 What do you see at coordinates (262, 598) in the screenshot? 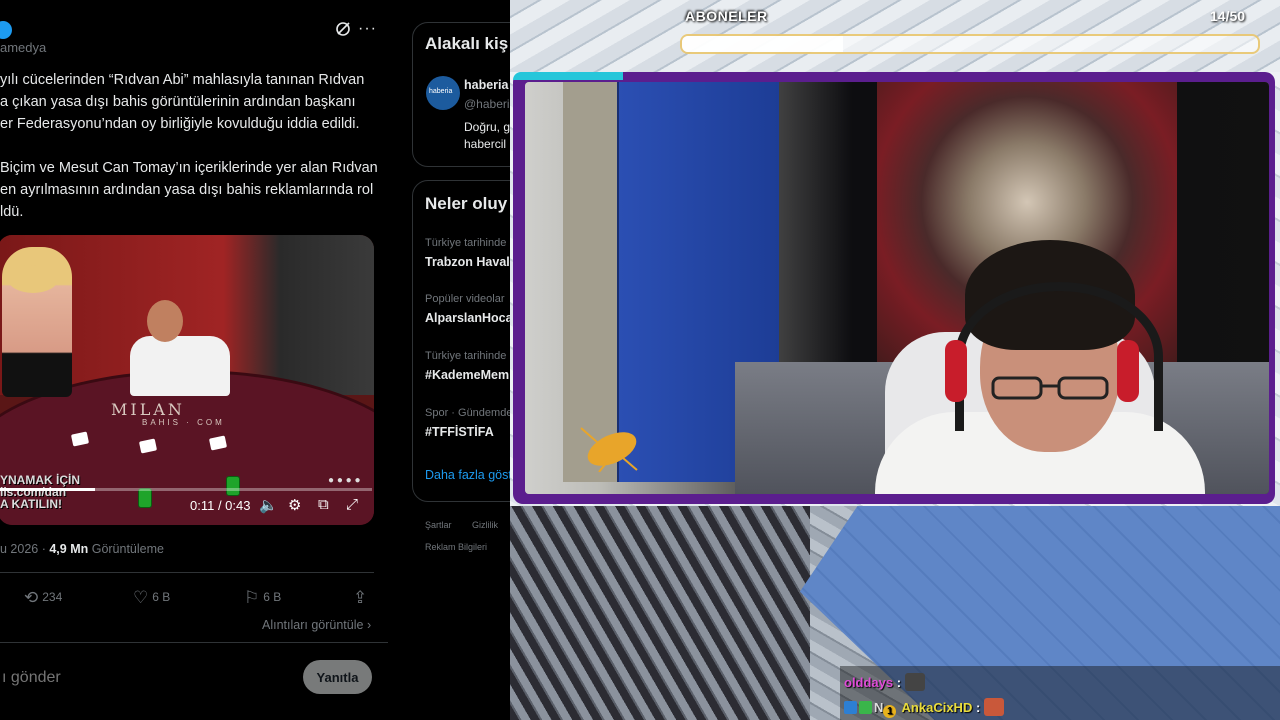
I see `bookmark-button: ⚐ 6 B` at bounding box center [262, 598].